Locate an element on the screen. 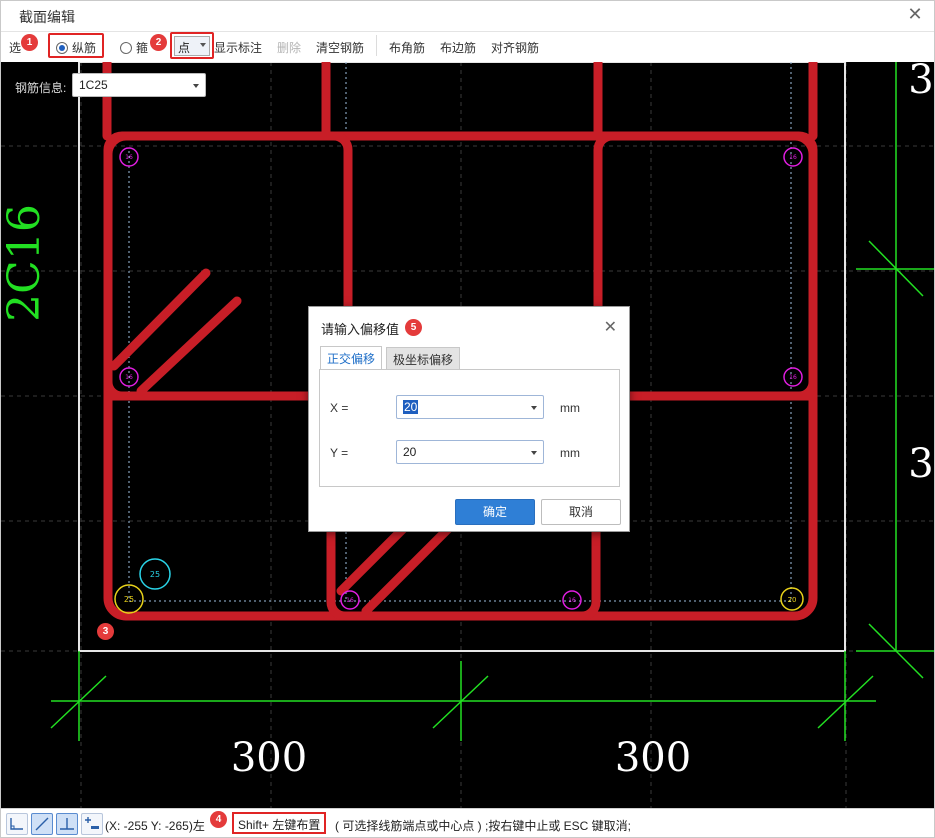 The image size is (935, 838). corner-bar-label-left: 25 is located at coordinates (129, 599).